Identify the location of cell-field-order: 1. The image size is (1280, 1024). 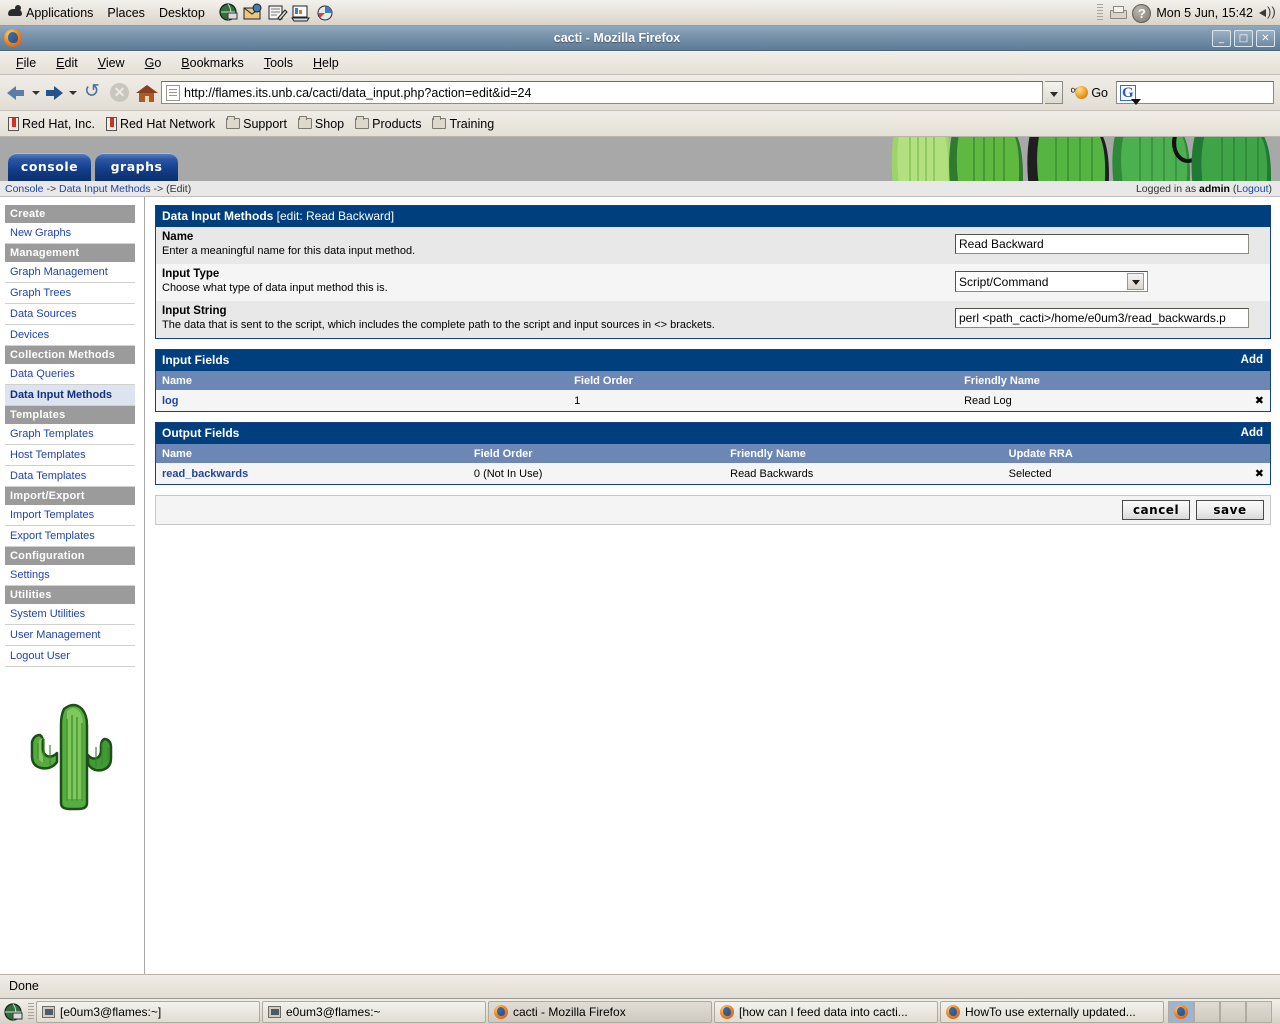
(763, 400).